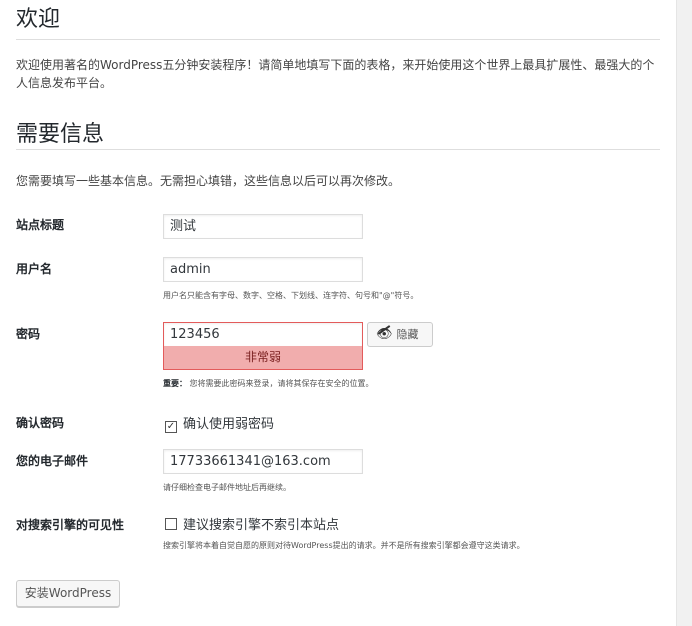 This screenshot has width=692, height=626. I want to click on site-title-label: 站点标题, so click(40, 225).